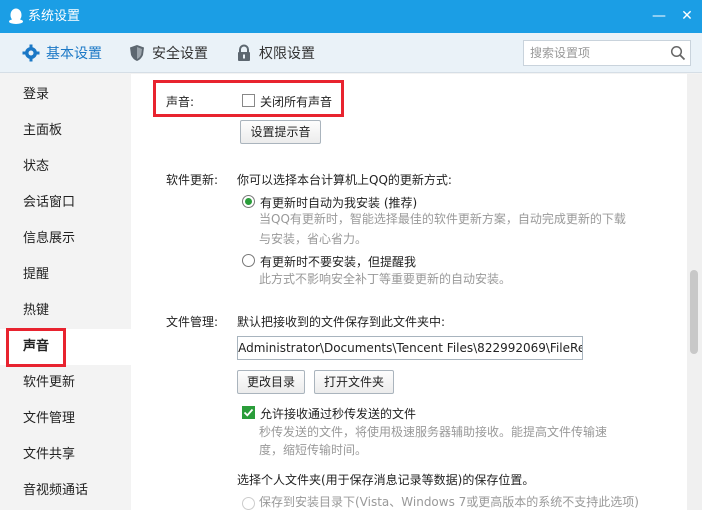  Describe the element at coordinates (74, 54) in the screenshot. I see `tab-label: 基本设置` at that location.